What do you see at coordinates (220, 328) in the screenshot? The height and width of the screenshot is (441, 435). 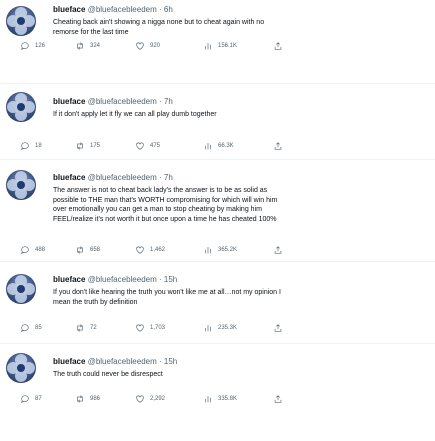 I see `views-button: 235.3K` at bounding box center [220, 328].